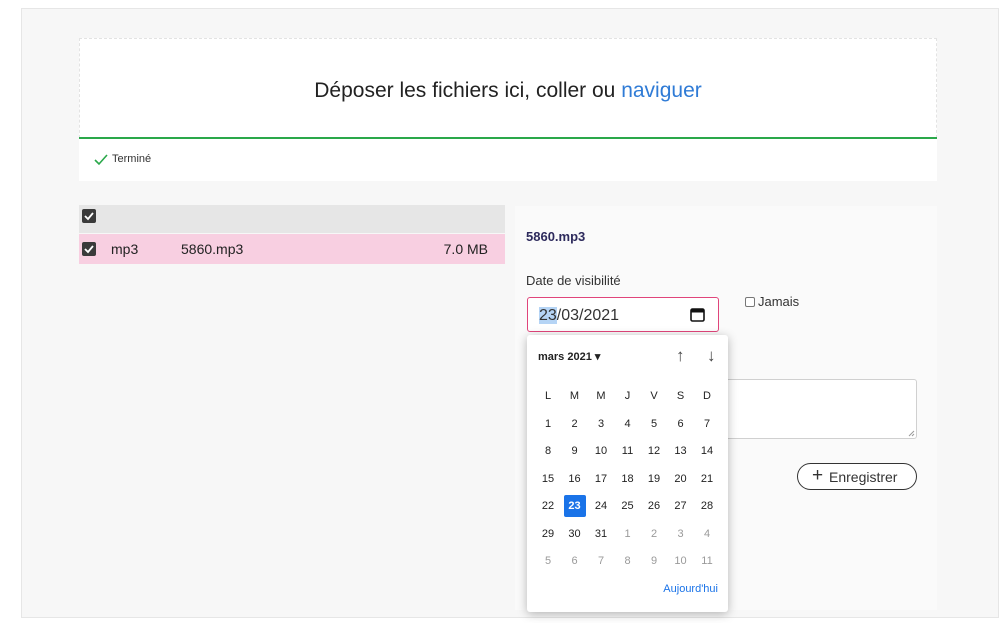  Describe the element at coordinates (575, 479) in the screenshot. I see `calendar-day: 16` at that location.